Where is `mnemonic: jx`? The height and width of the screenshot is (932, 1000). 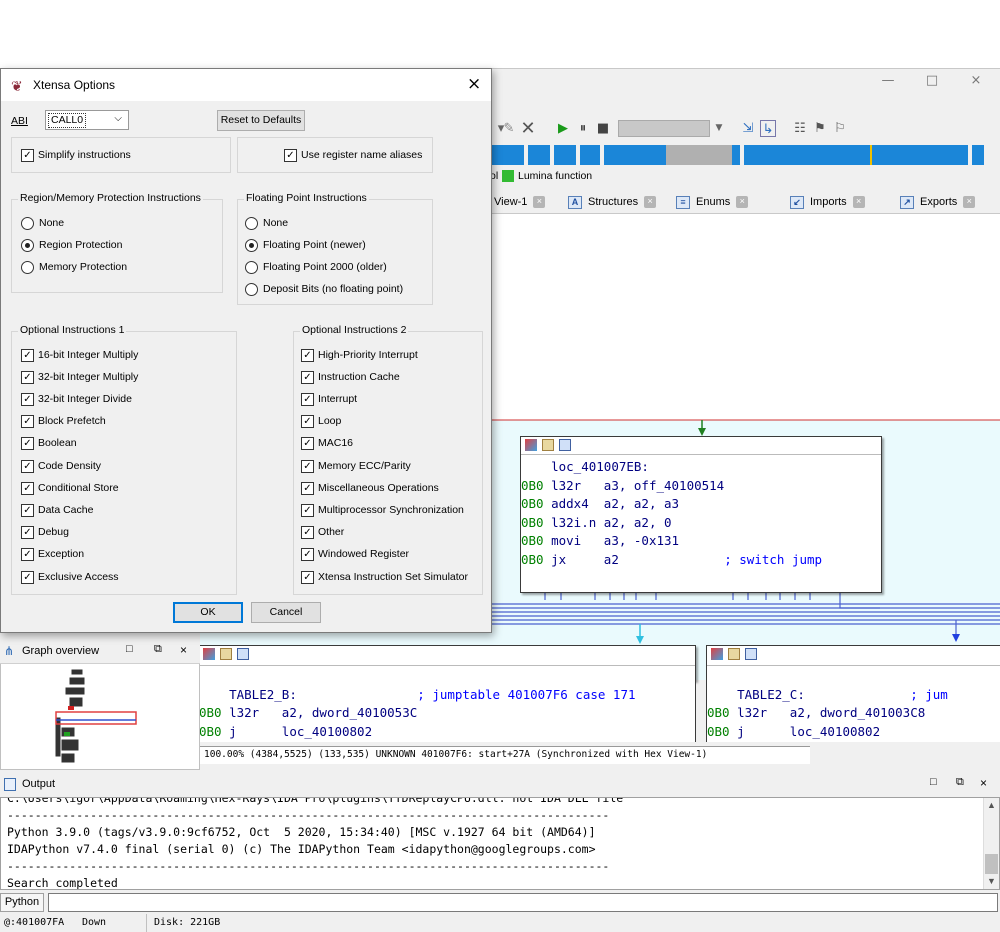 mnemonic: jx is located at coordinates (577, 559).